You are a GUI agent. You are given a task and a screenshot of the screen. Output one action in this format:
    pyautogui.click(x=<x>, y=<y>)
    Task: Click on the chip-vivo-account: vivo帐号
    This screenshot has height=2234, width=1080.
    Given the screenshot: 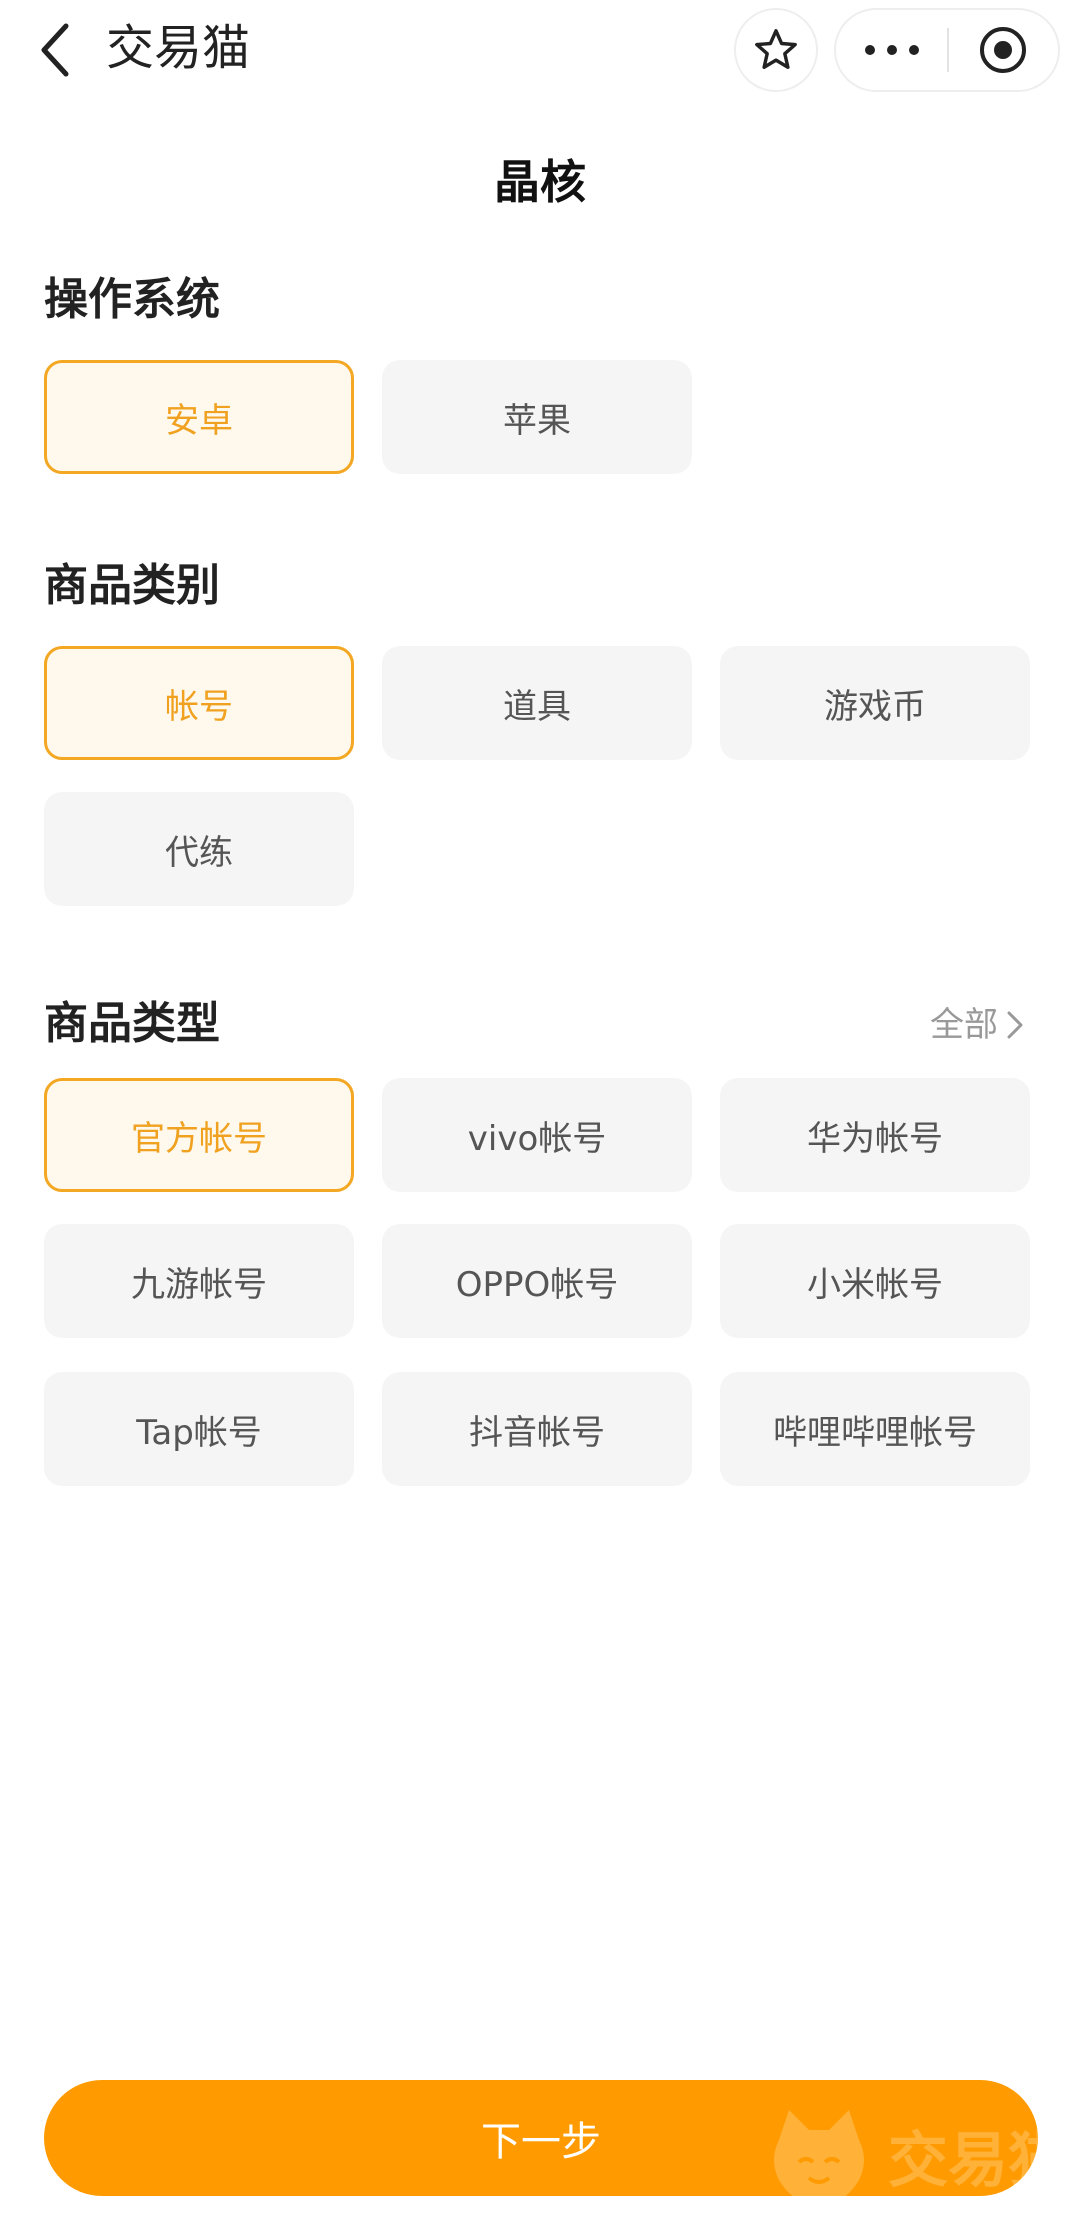 What is the action you would take?
    pyautogui.click(x=537, y=1135)
    